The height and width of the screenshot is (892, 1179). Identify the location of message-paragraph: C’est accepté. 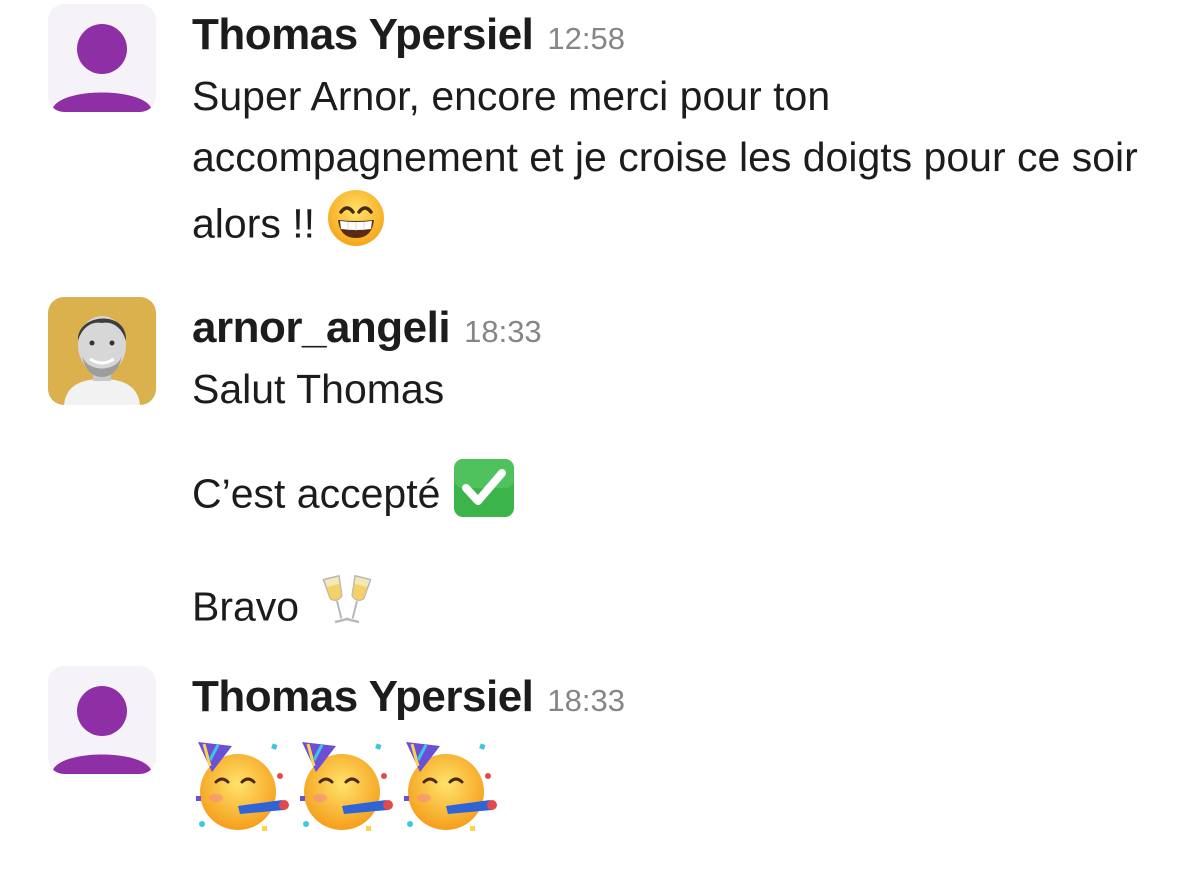
(675, 496).